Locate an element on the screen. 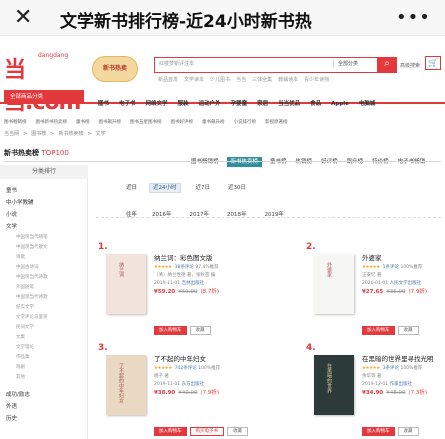 This screenshot has height=439, width=445. subnav-item: 小说排行榜 is located at coordinates (245, 122).